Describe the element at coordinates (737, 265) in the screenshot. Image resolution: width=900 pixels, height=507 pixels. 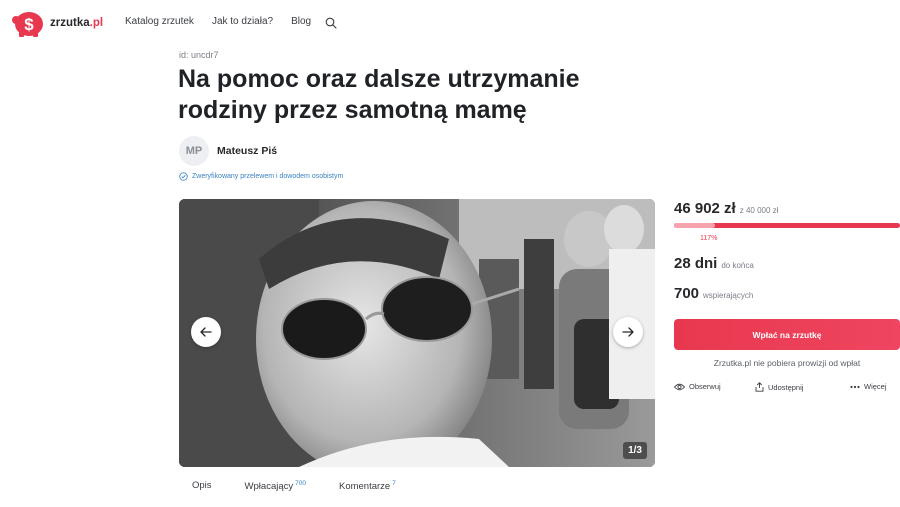
I see `days-label: do końca` at that location.